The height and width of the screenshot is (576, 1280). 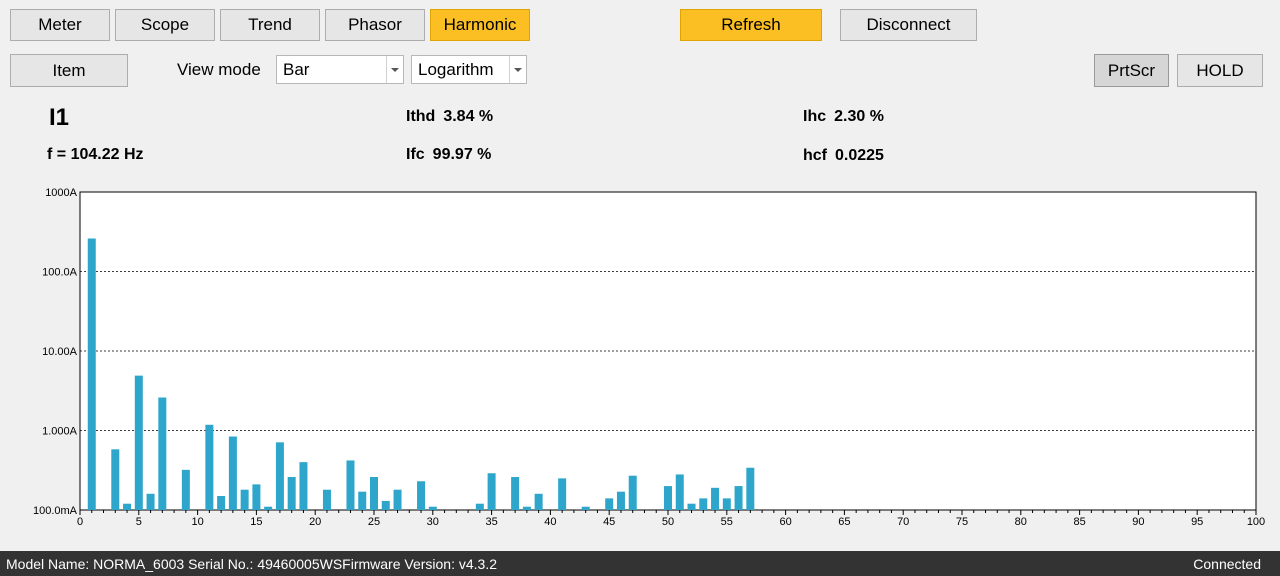 What do you see at coordinates (296, 69) in the screenshot?
I see `view-mode-value: Bar` at bounding box center [296, 69].